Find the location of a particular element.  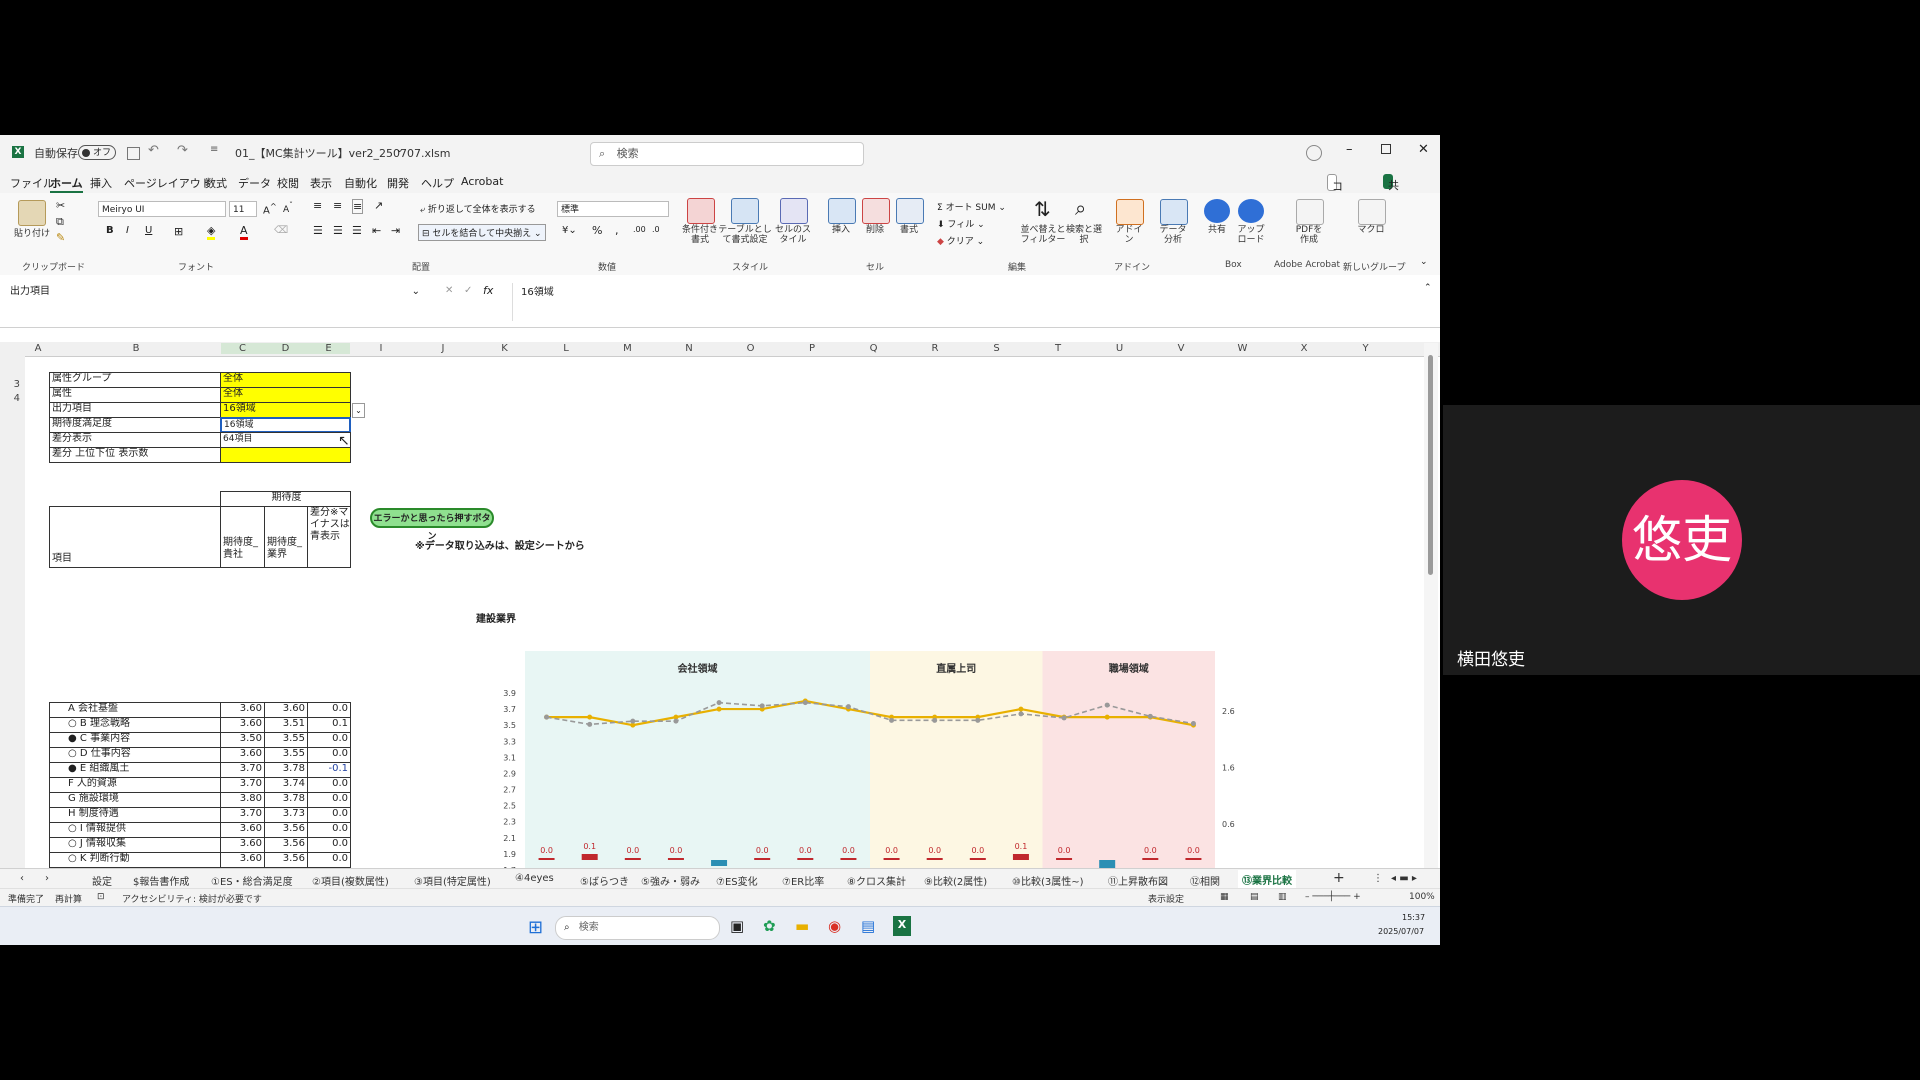

sheet-tab: ①ES・総合満足度 is located at coordinates (252, 880).